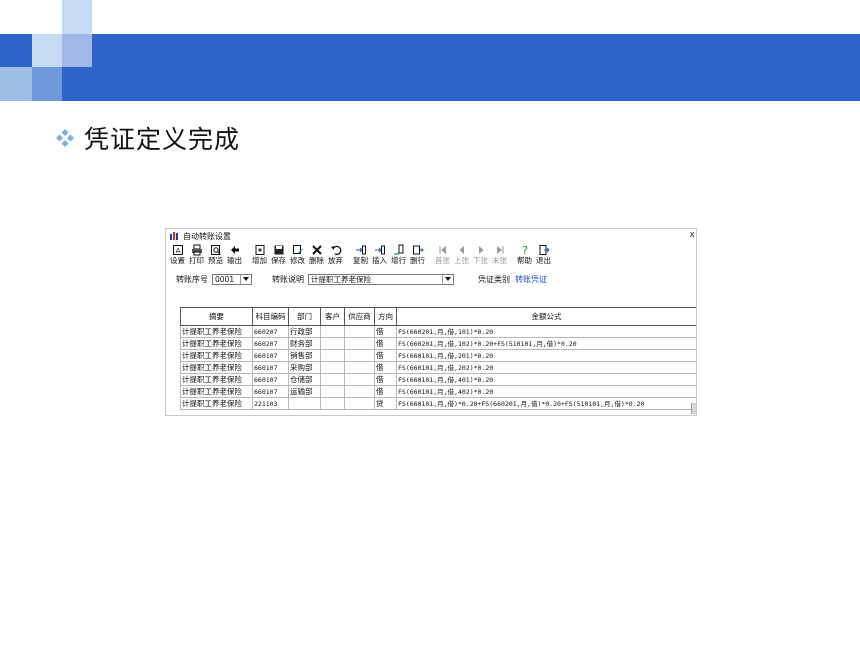 The width and height of the screenshot is (860, 645). I want to click on toolbar-button-last: 末张, so click(499, 256).